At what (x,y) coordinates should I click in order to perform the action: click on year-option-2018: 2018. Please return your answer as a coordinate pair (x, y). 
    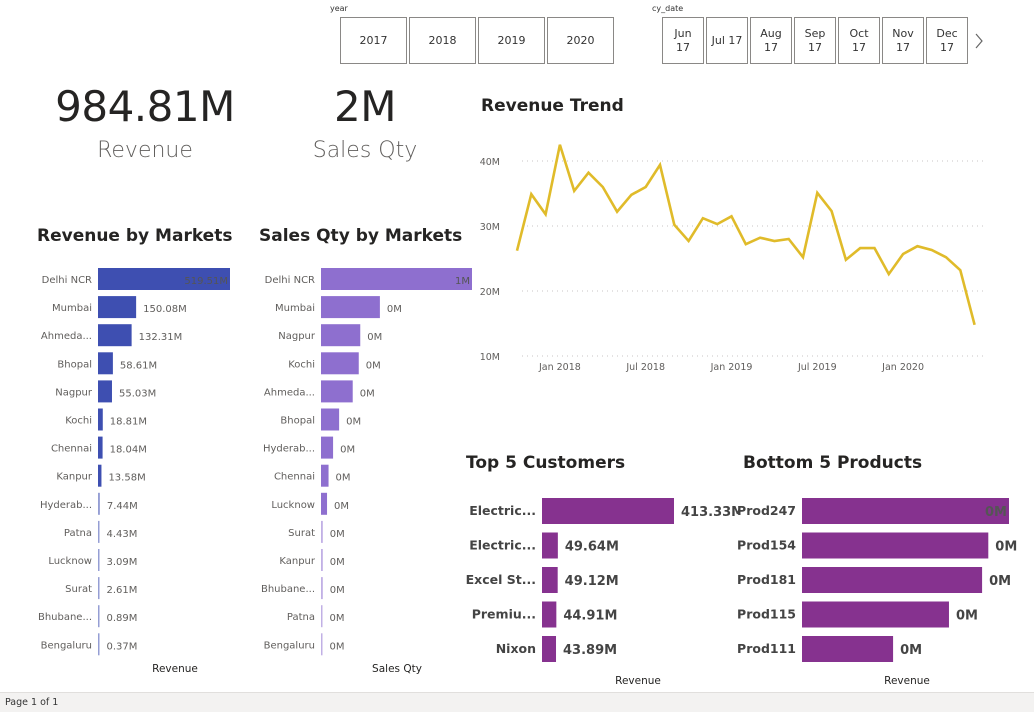
    Looking at the image, I should click on (442, 40).